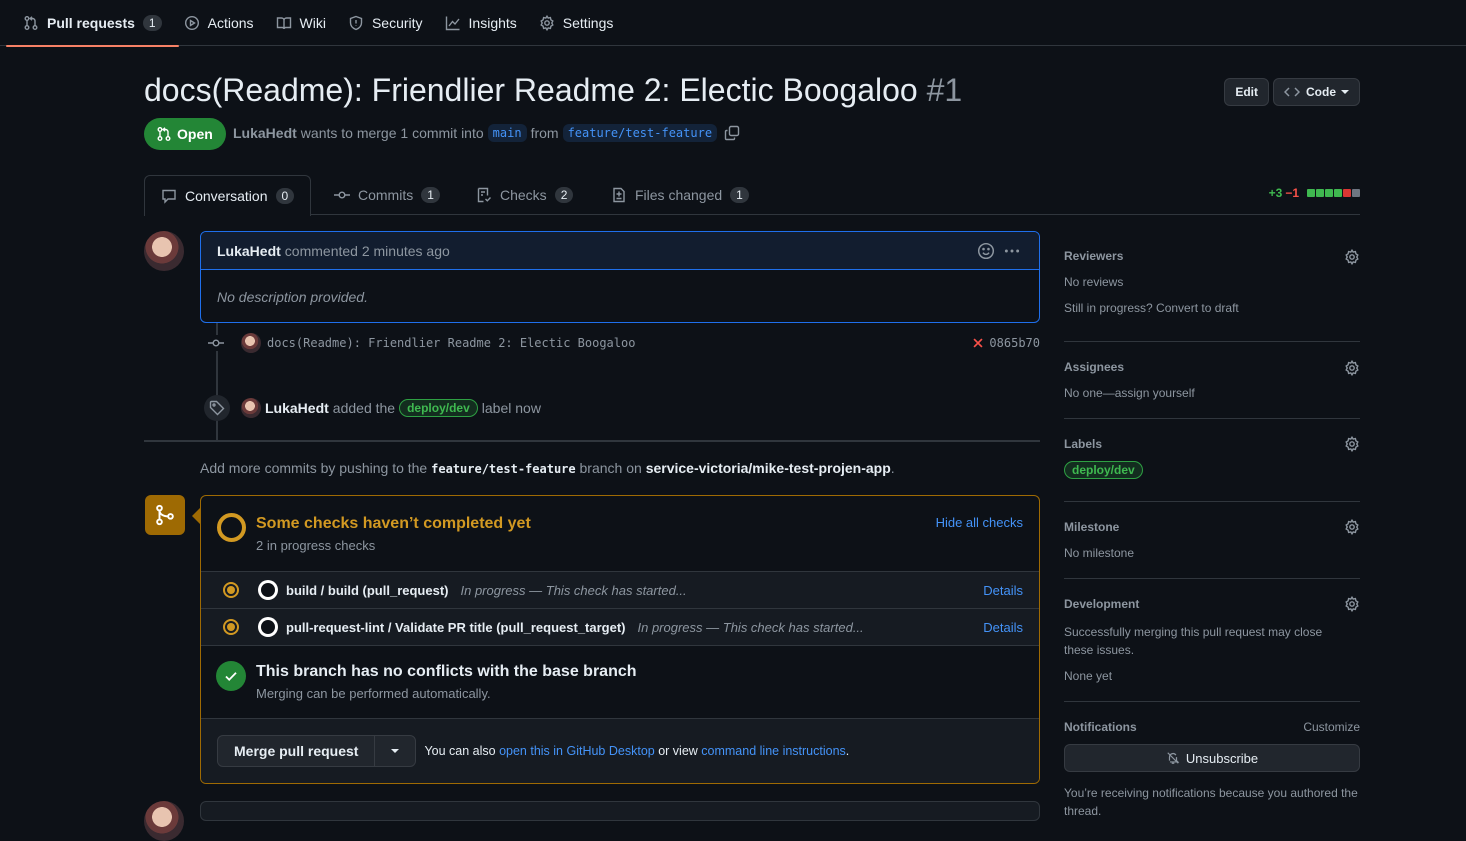 This screenshot has height=841, width=1466. Describe the element at coordinates (1014, 343) in the screenshot. I see `commit-sha: 0865b70` at that location.